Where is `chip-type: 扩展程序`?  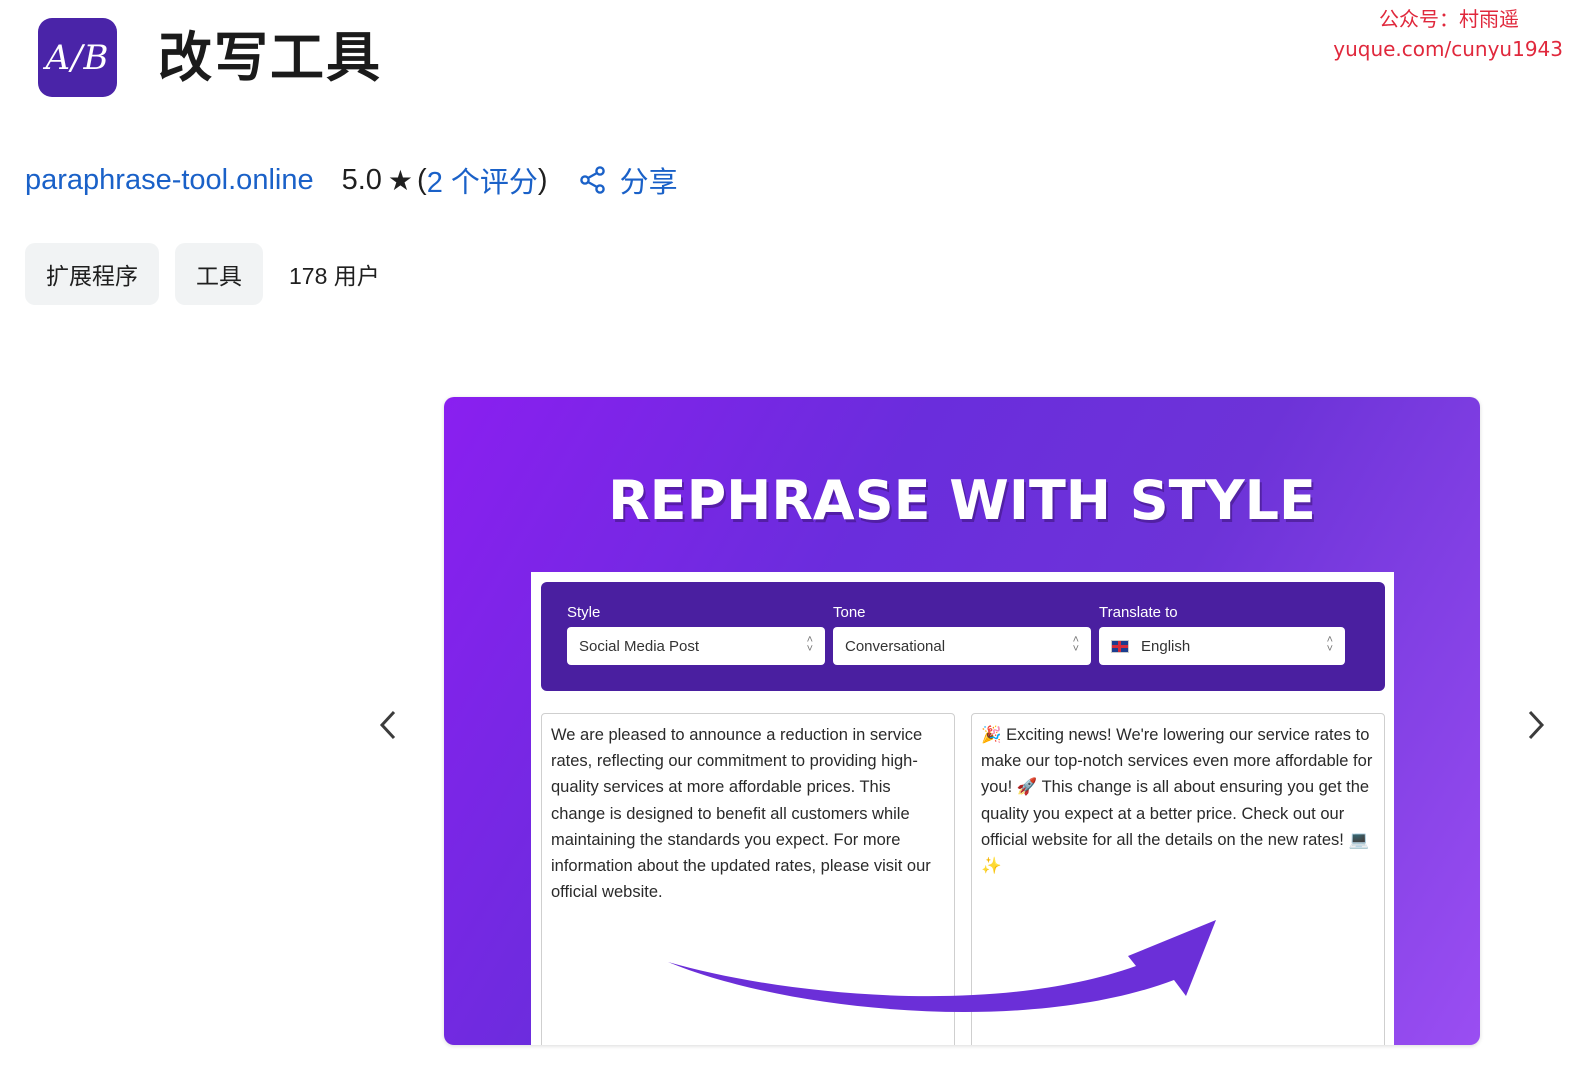
chip-type: 扩展程序 is located at coordinates (92, 274).